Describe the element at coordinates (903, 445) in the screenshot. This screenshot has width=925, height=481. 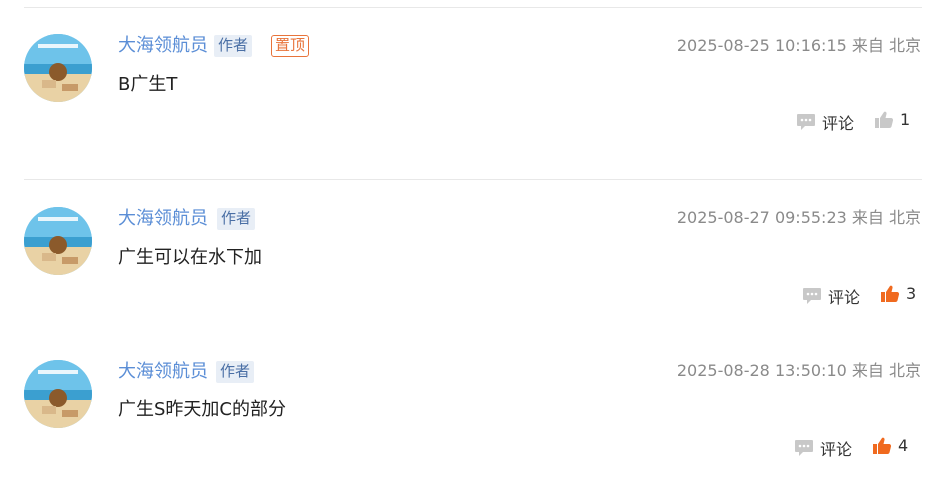
I see `like-count: 4` at that location.